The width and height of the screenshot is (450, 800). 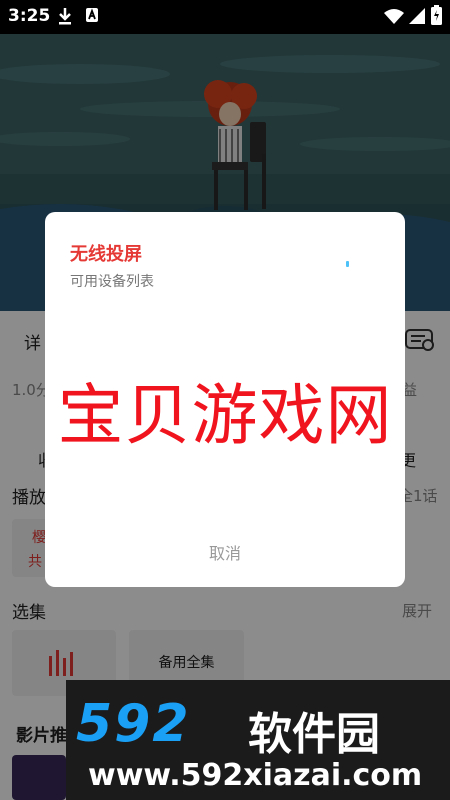 What do you see at coordinates (255, 775) in the screenshot?
I see `brand-url: www.592xiazai.com` at bounding box center [255, 775].